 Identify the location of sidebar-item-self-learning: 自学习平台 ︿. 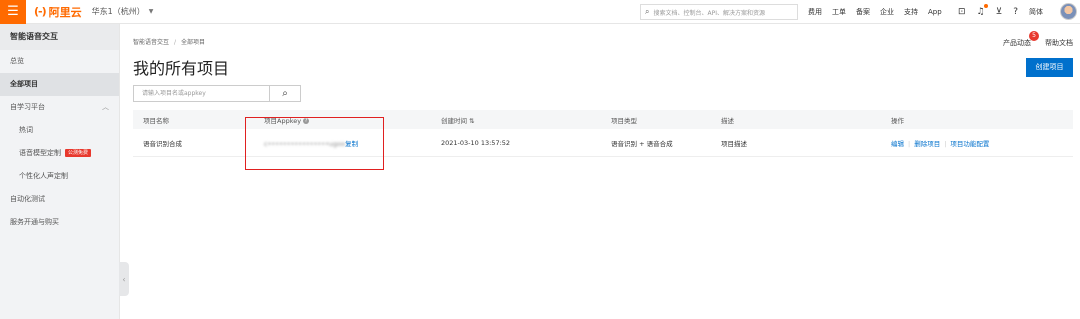
(59, 107).